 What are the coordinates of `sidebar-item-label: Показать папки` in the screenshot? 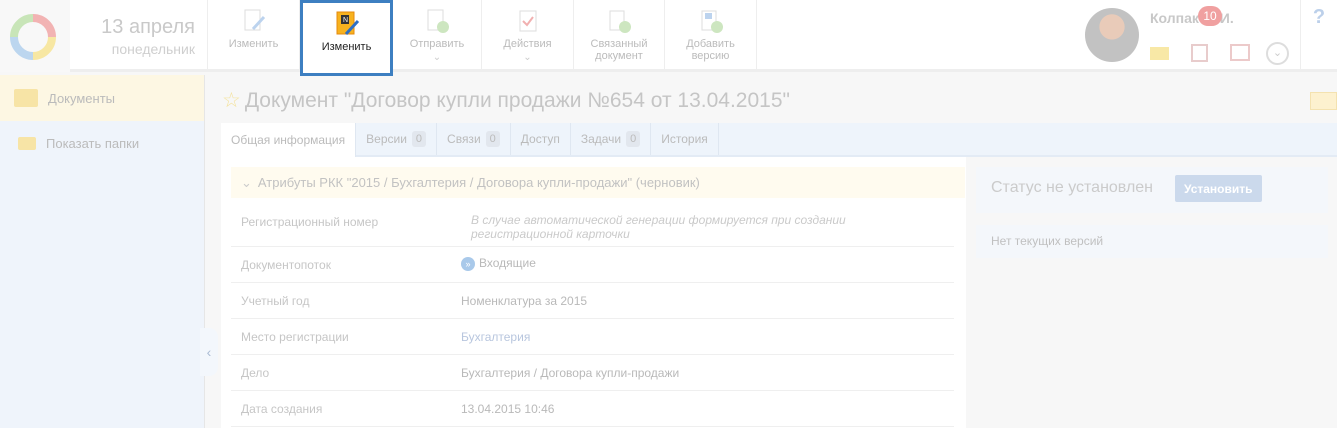 It's located at (93, 143).